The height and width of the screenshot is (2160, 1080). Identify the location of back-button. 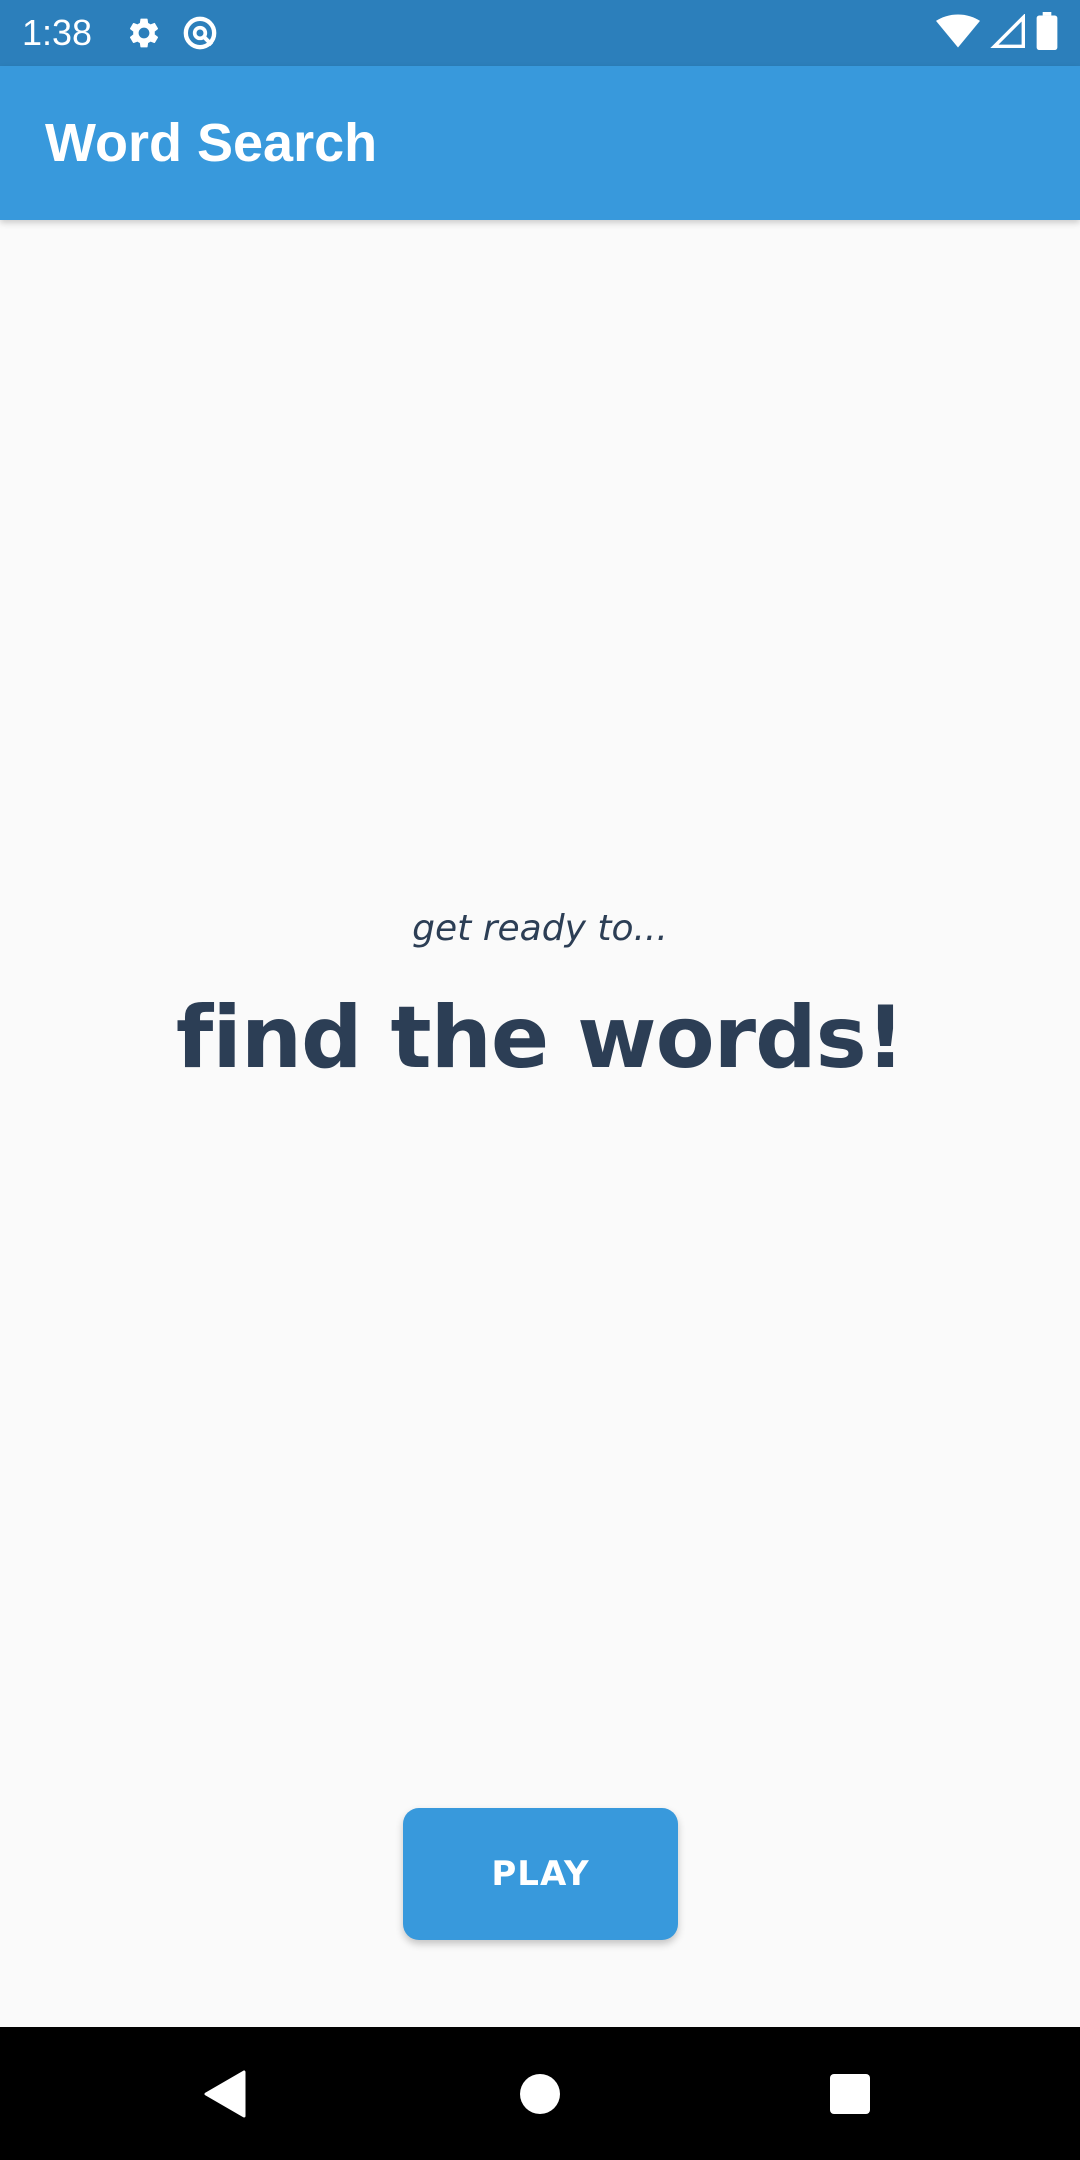
(226, 2093).